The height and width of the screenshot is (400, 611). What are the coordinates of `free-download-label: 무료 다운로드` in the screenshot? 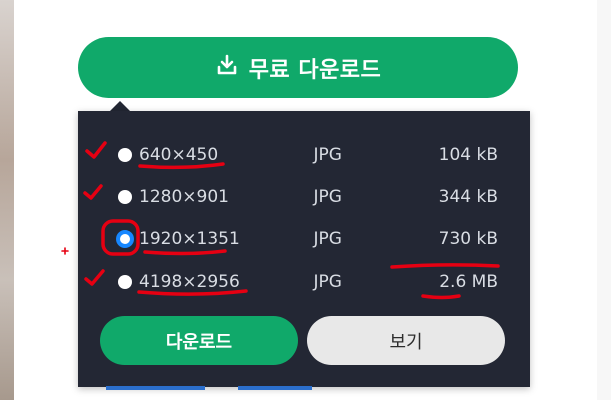 It's located at (315, 70).